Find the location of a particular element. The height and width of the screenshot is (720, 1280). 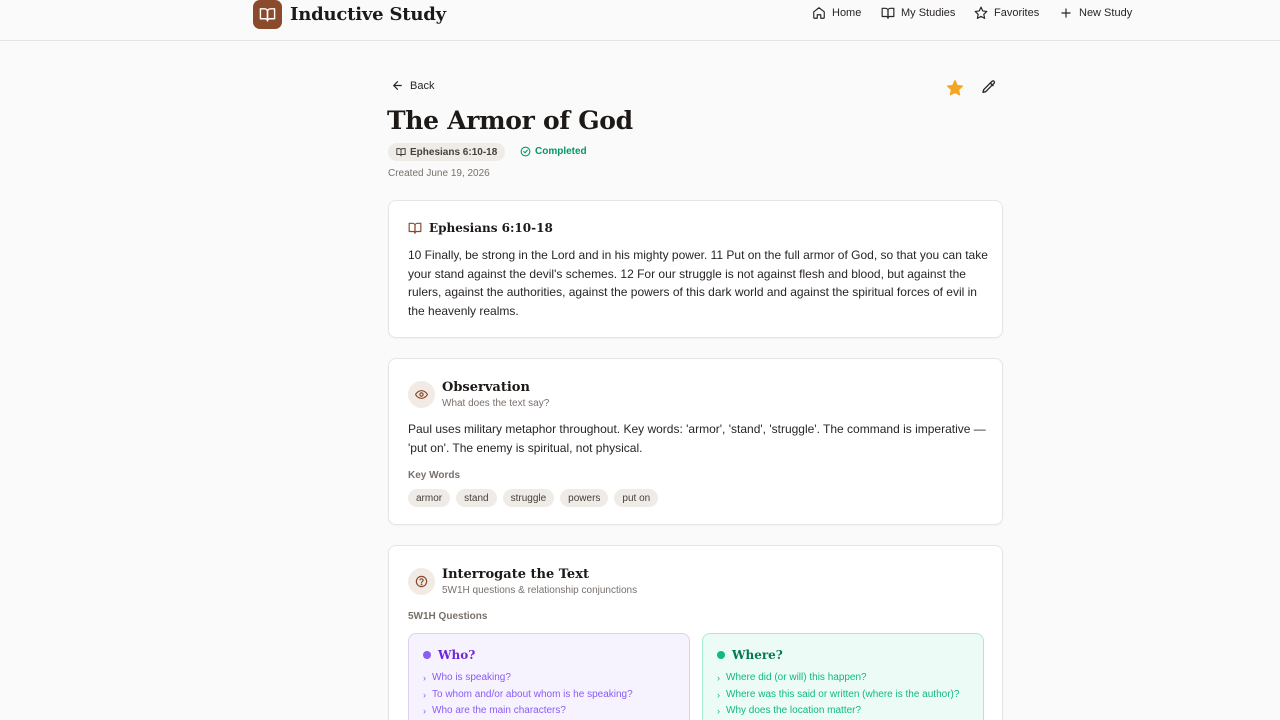

who-header: Who? is located at coordinates (549, 655).